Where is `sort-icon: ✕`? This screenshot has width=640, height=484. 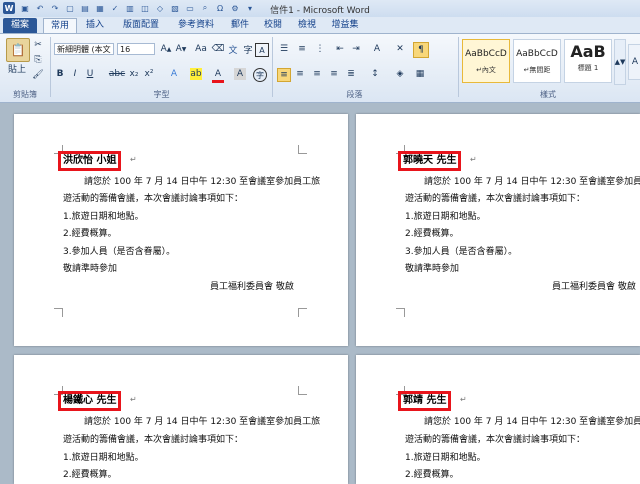 sort-icon: ✕ is located at coordinates (400, 49).